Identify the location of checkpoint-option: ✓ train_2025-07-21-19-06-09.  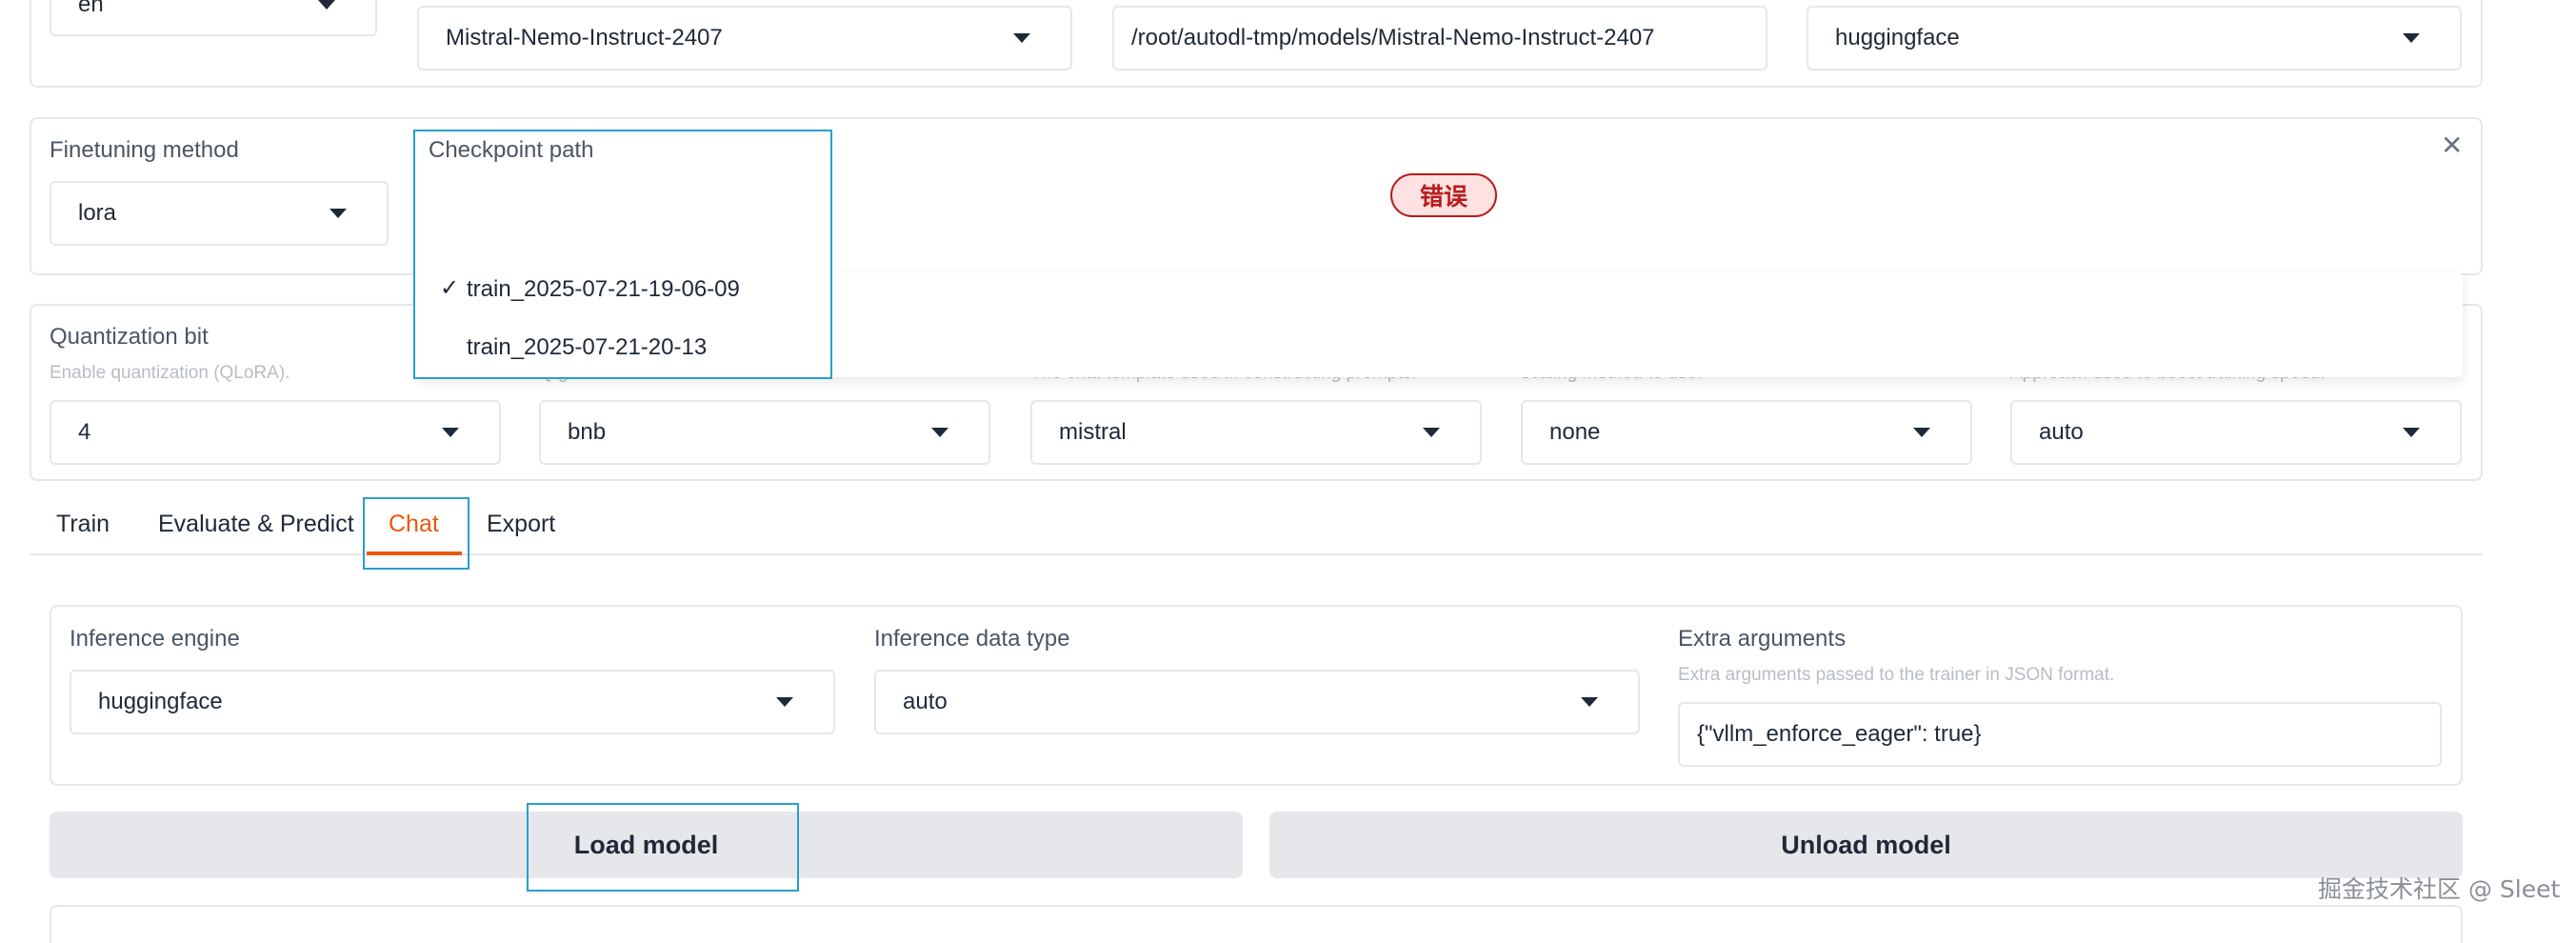
(1226, 290).